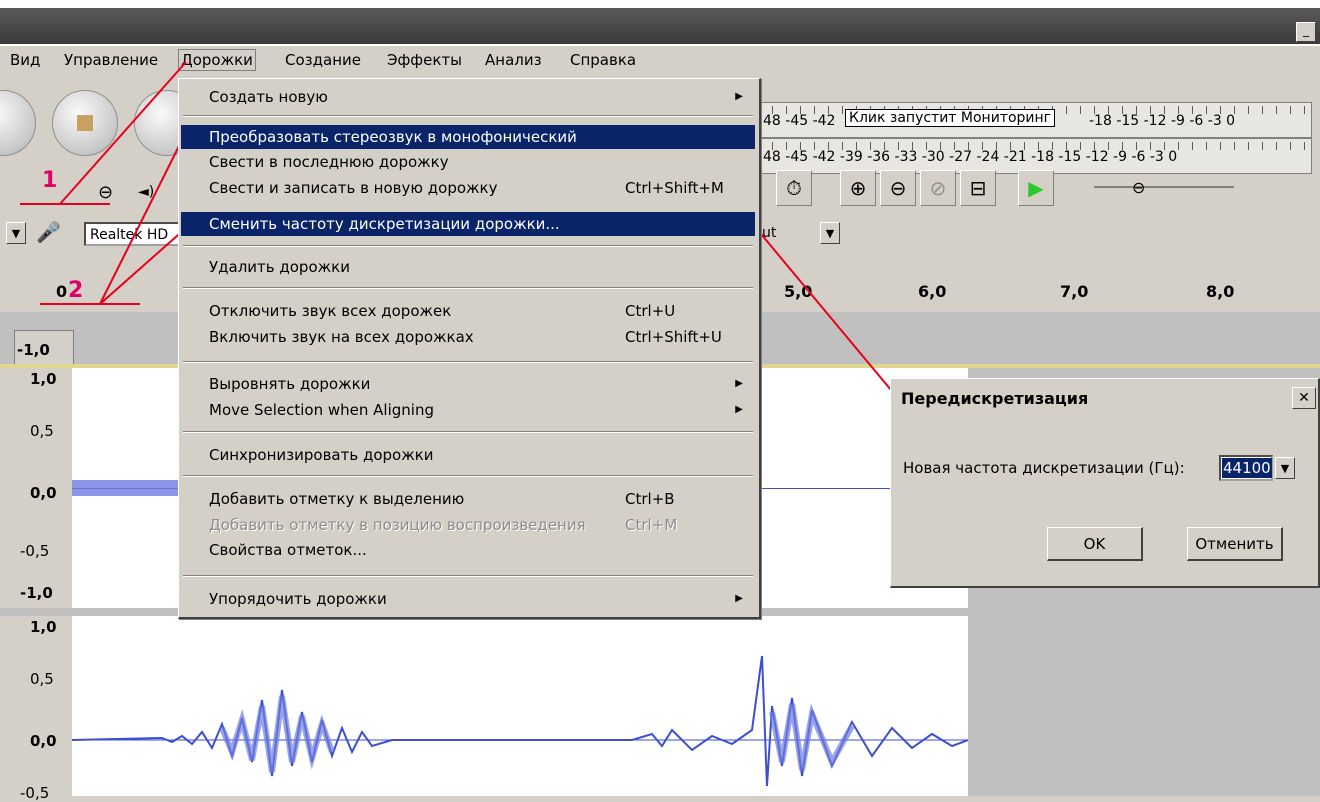  Describe the element at coordinates (1095, 544) in the screenshot. I see `ok-button: OK` at that location.